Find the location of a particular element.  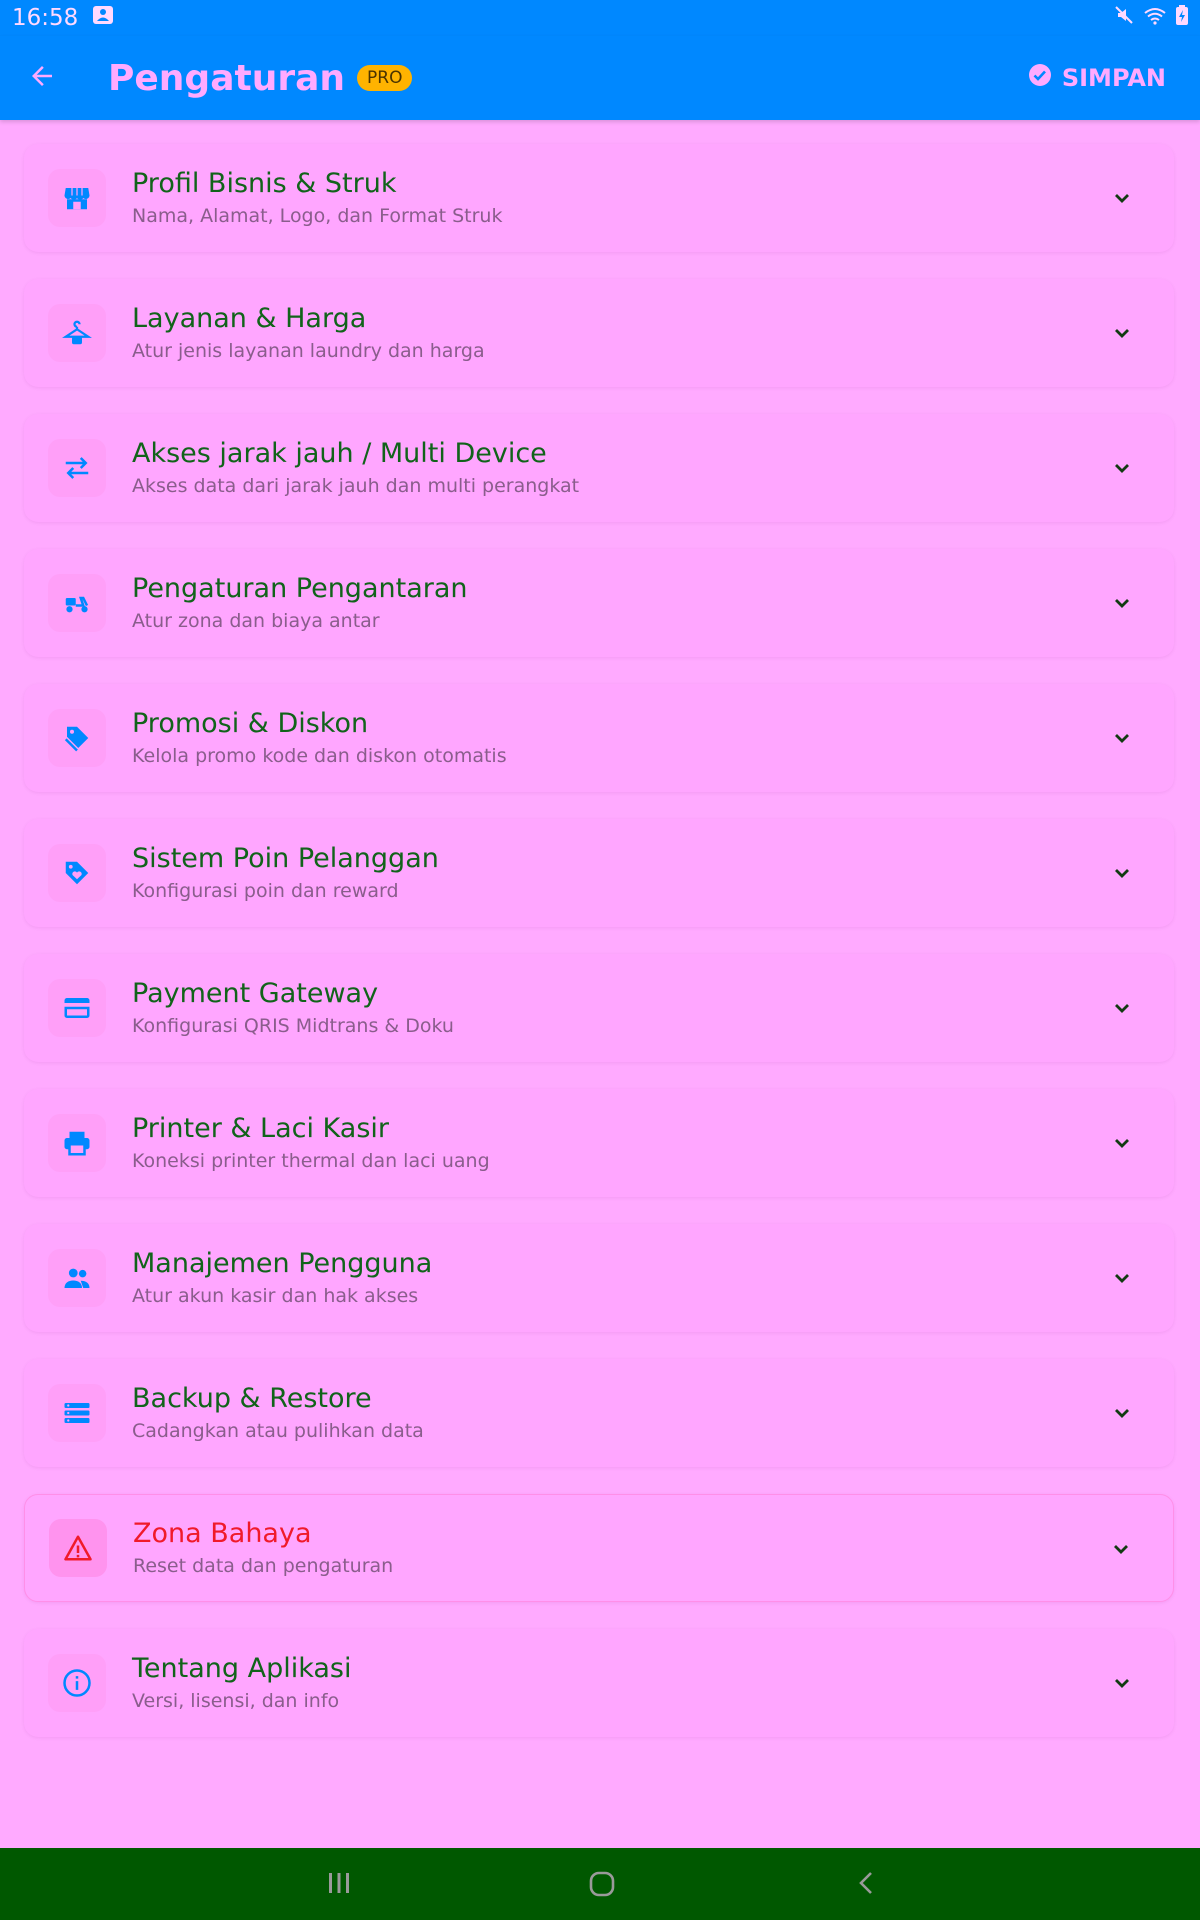

recent-apps-icon is located at coordinates (339, 1885).